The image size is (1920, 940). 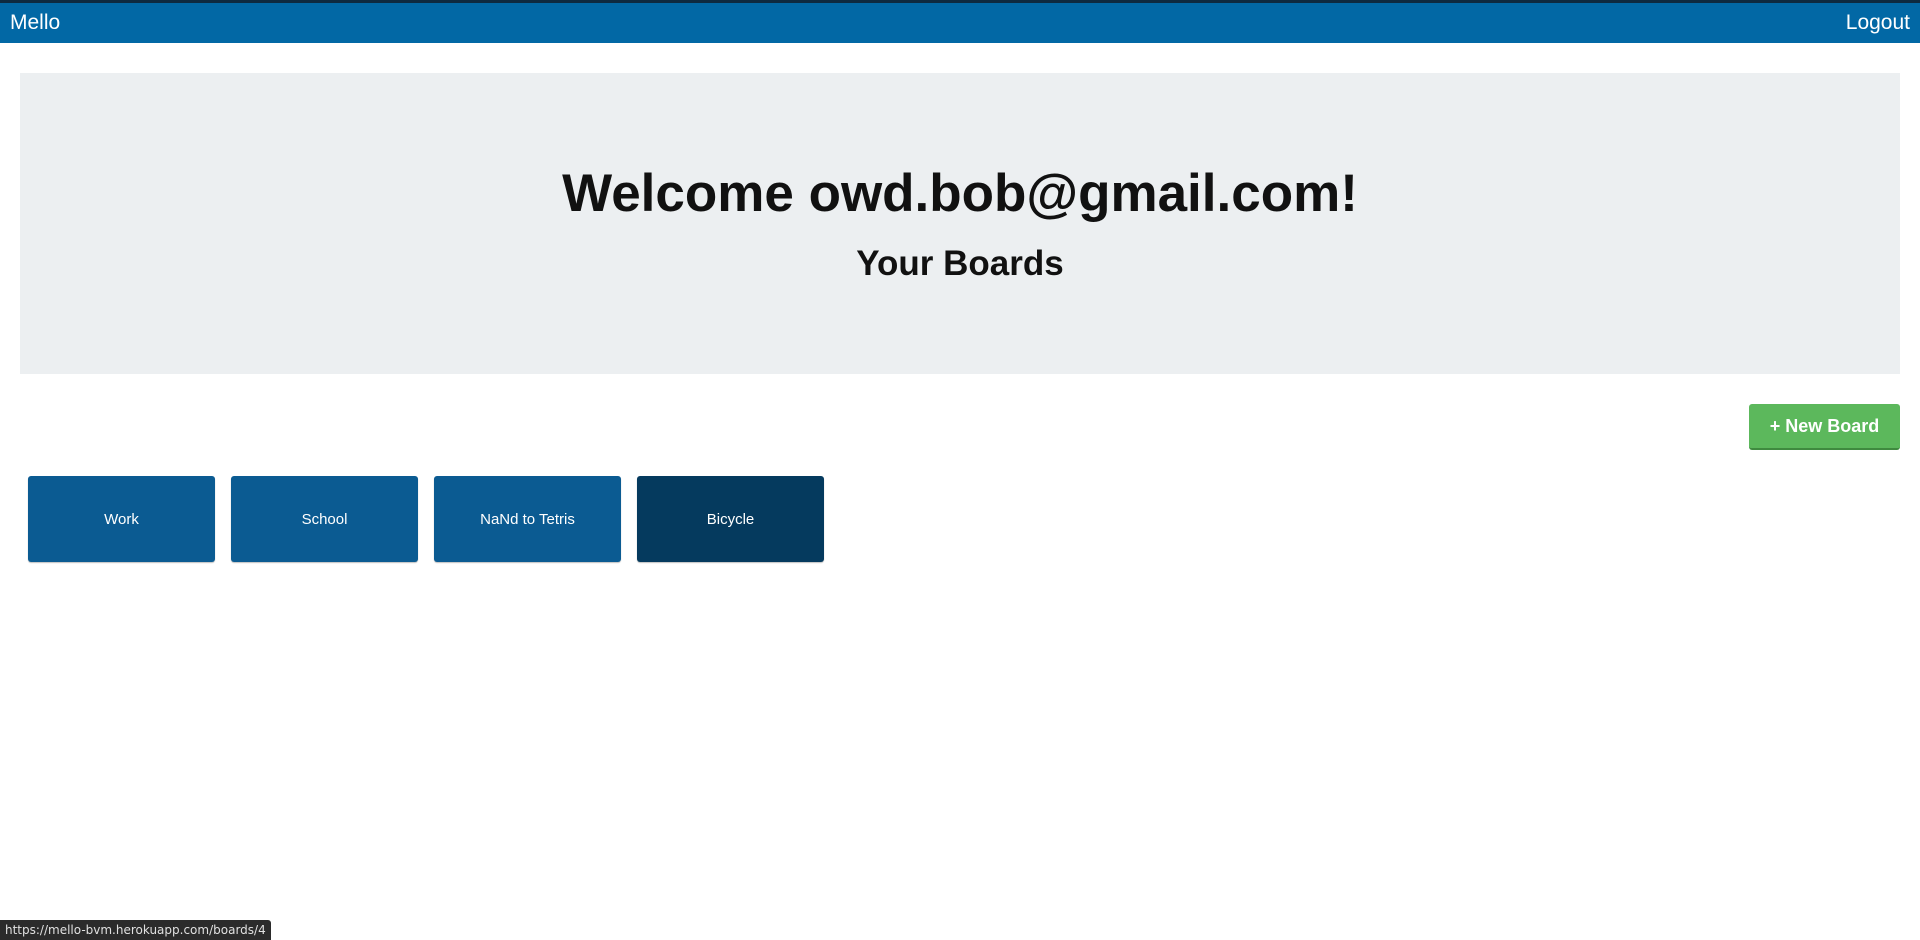 I want to click on board-tile-work: Work, so click(x=121, y=519).